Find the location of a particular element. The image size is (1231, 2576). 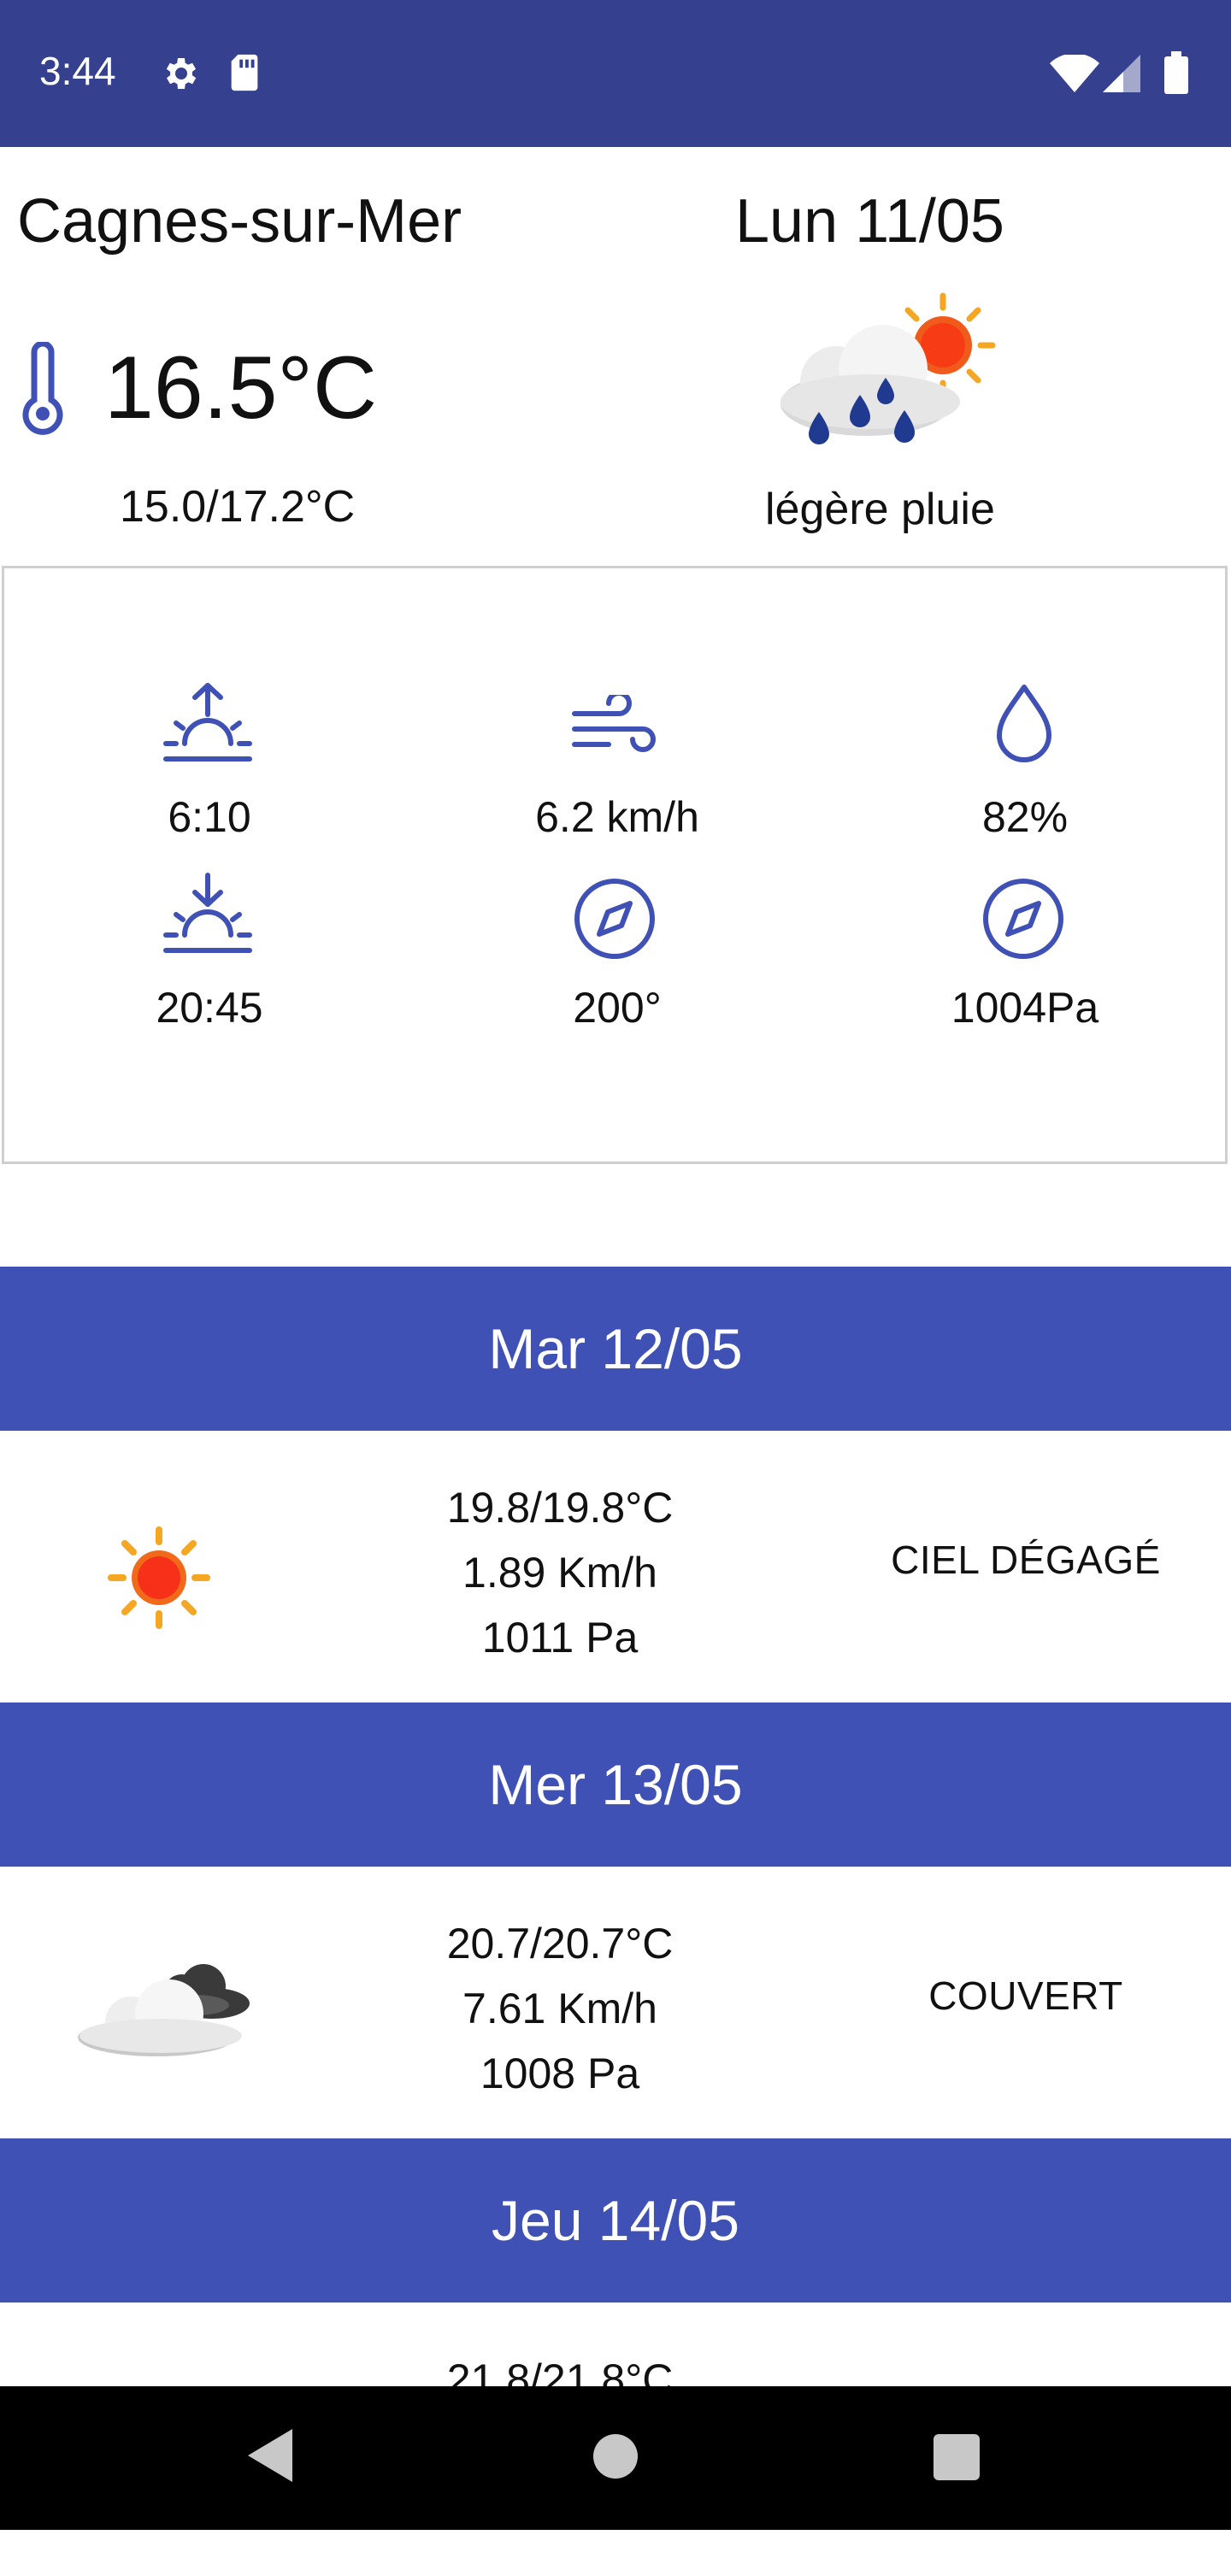

forecast-day-row: 20.7/20.7°C 7.61 Km/h 1008 Pa COUVERT is located at coordinates (615, 2003).